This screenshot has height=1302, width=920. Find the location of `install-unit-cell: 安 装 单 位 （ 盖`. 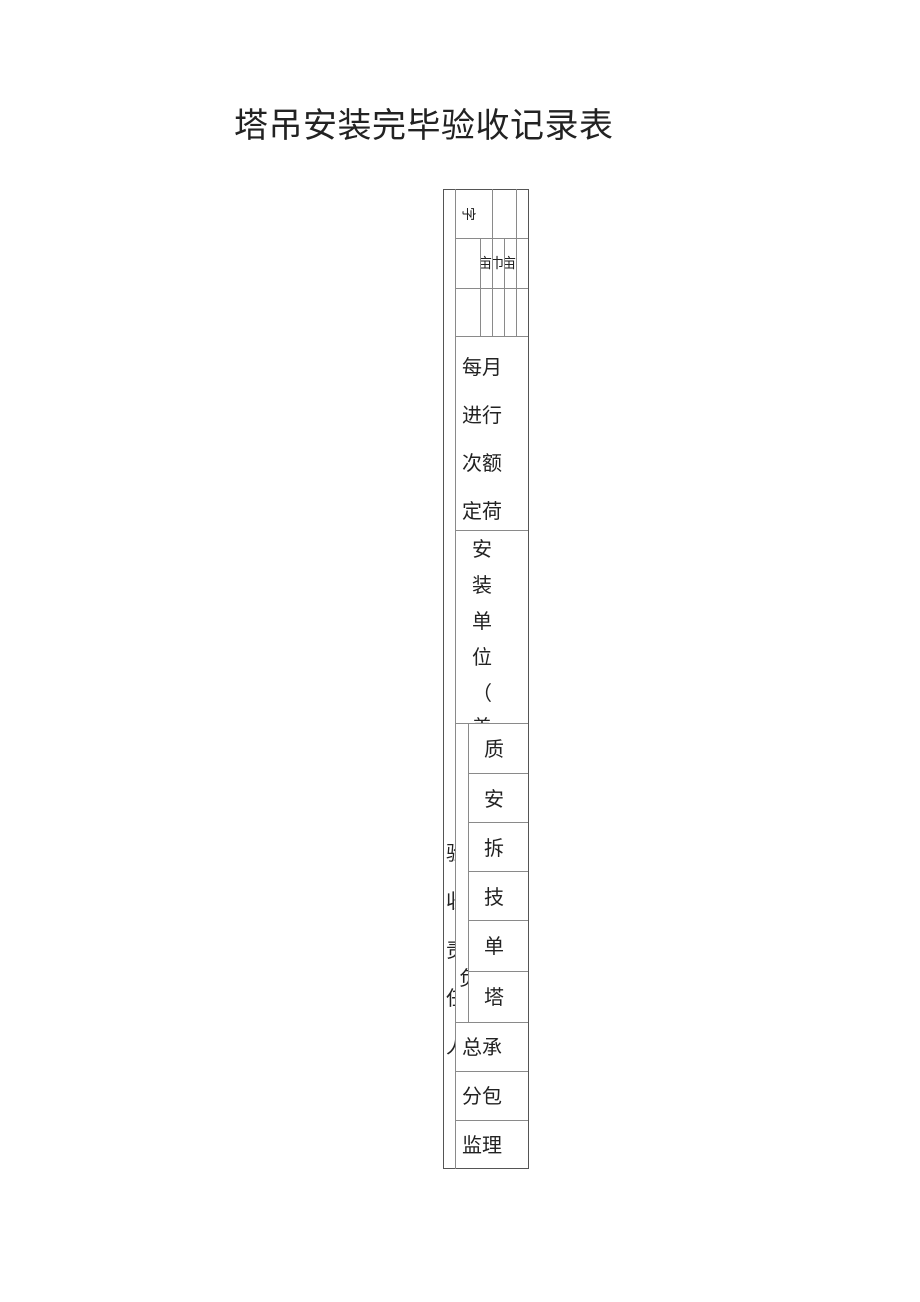

install-unit-cell: 安 装 单 位 （ 盖 is located at coordinates (492, 627).